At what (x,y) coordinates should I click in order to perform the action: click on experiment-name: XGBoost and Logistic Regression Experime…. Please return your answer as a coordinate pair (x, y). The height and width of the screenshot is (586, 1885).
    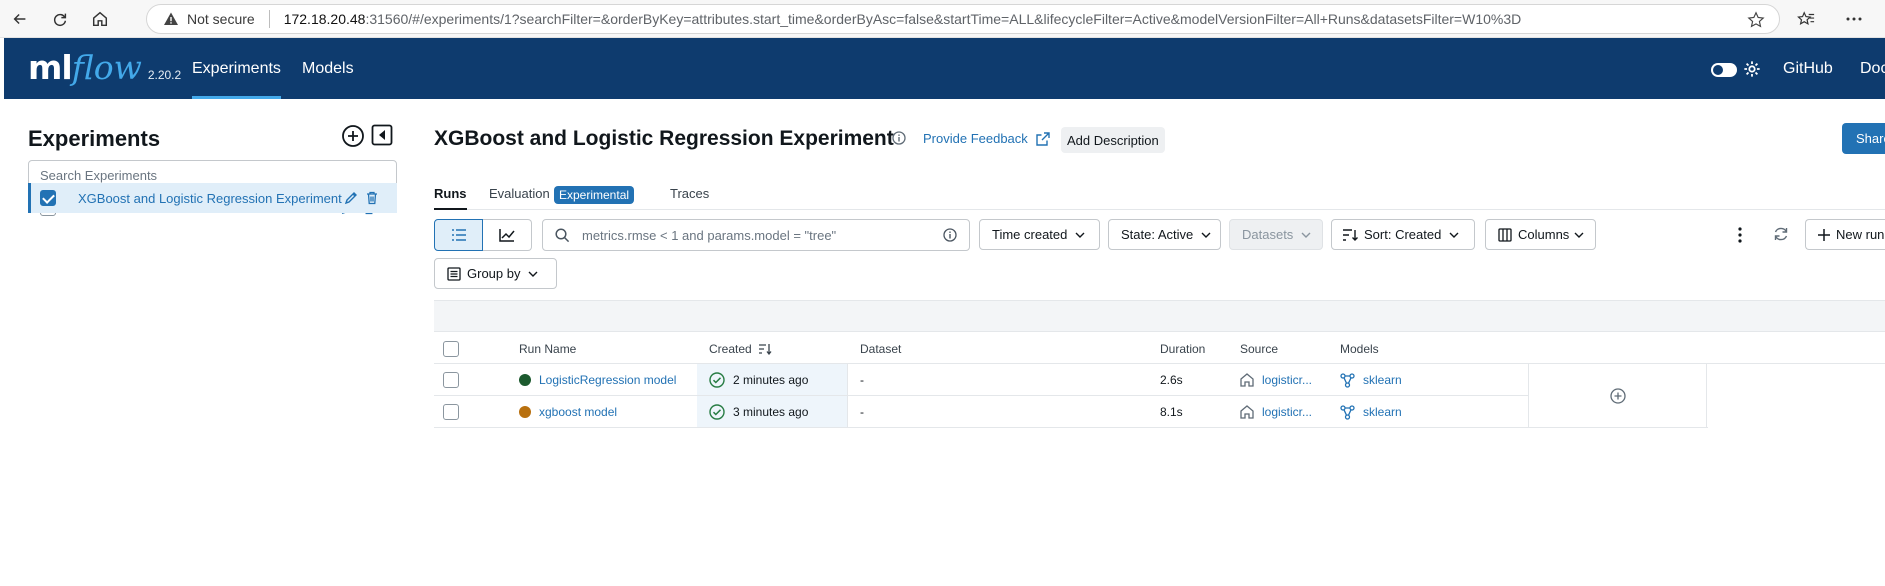
    Looking at the image, I should click on (210, 198).